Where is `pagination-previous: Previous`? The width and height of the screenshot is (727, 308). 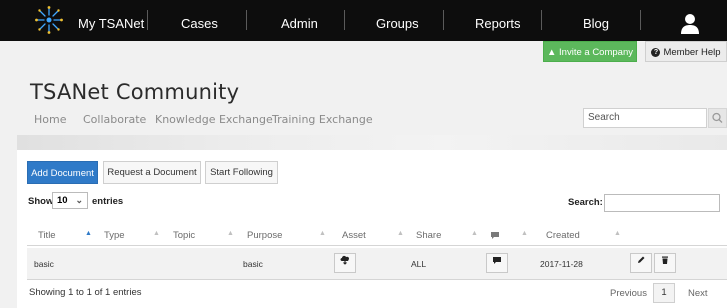
pagination-previous: Previous is located at coordinates (628, 293).